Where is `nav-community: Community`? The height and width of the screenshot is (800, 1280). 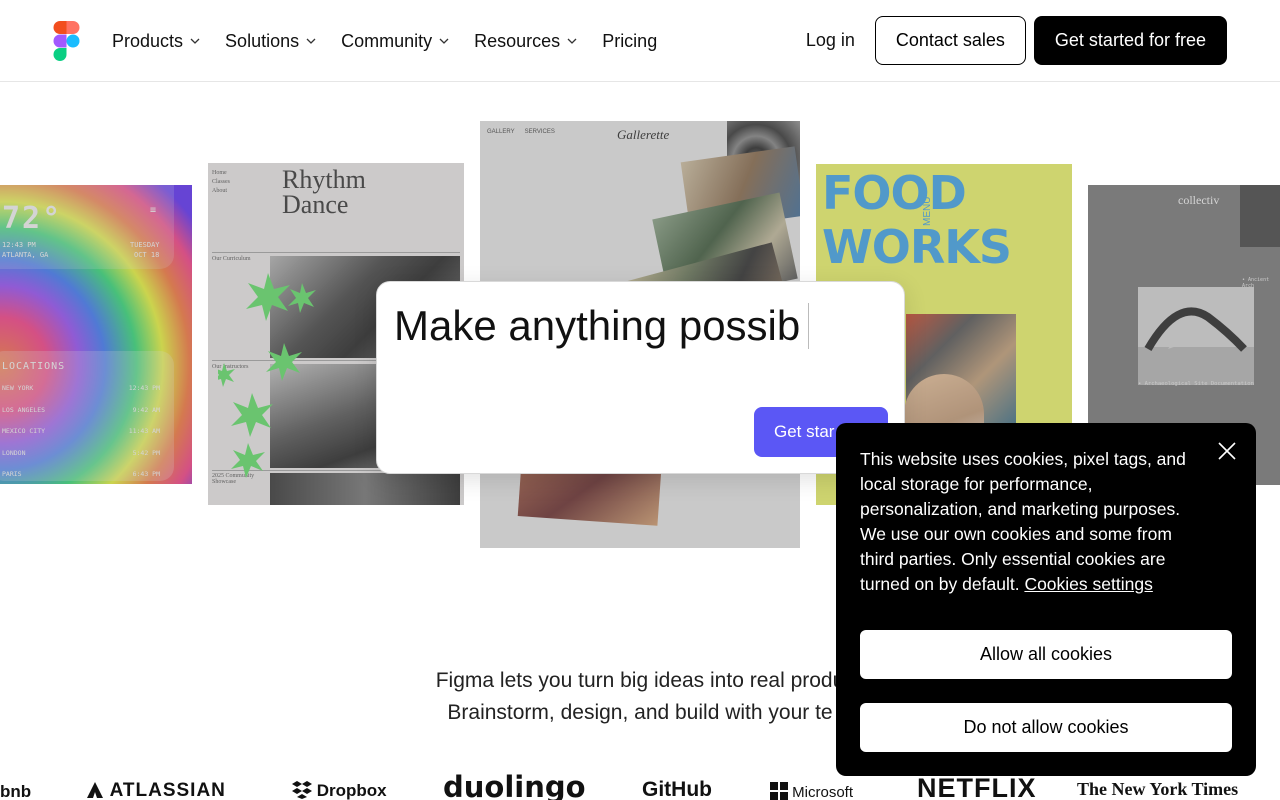
nav-community: Community is located at coordinates (395, 41).